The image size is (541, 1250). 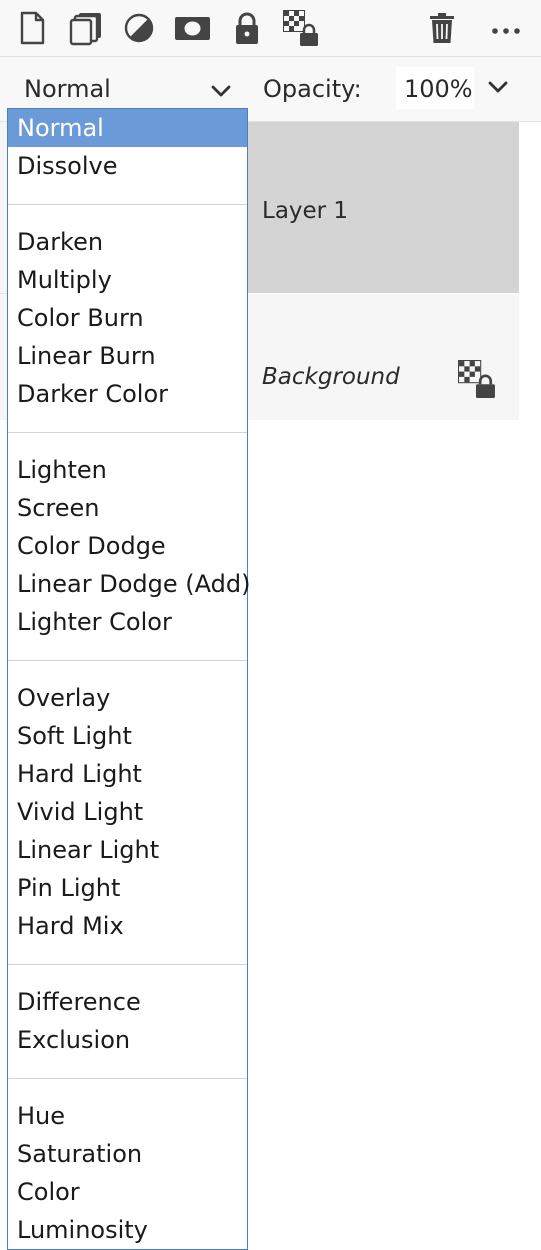 What do you see at coordinates (127, 1040) in the screenshot?
I see `blend-mode-option: Exclusion` at bounding box center [127, 1040].